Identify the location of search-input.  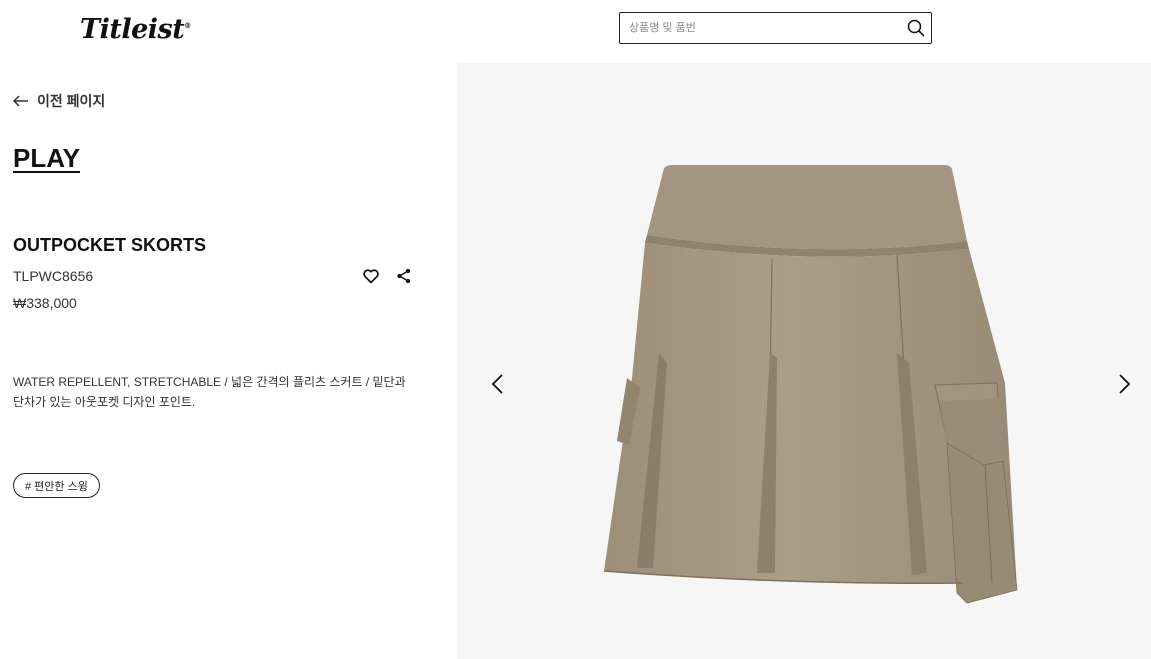
(764, 28).